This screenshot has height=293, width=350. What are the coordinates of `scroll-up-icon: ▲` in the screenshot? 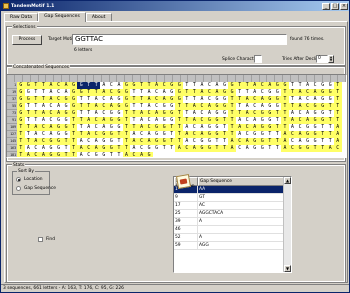 It's located at (287, 180).